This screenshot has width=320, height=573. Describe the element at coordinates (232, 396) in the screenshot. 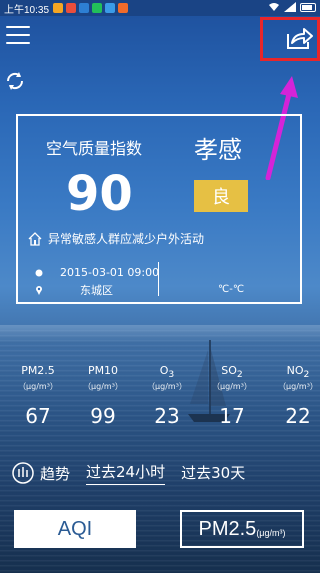

I see `pollutant-so2: SO2 （μg/m³） 17` at that location.